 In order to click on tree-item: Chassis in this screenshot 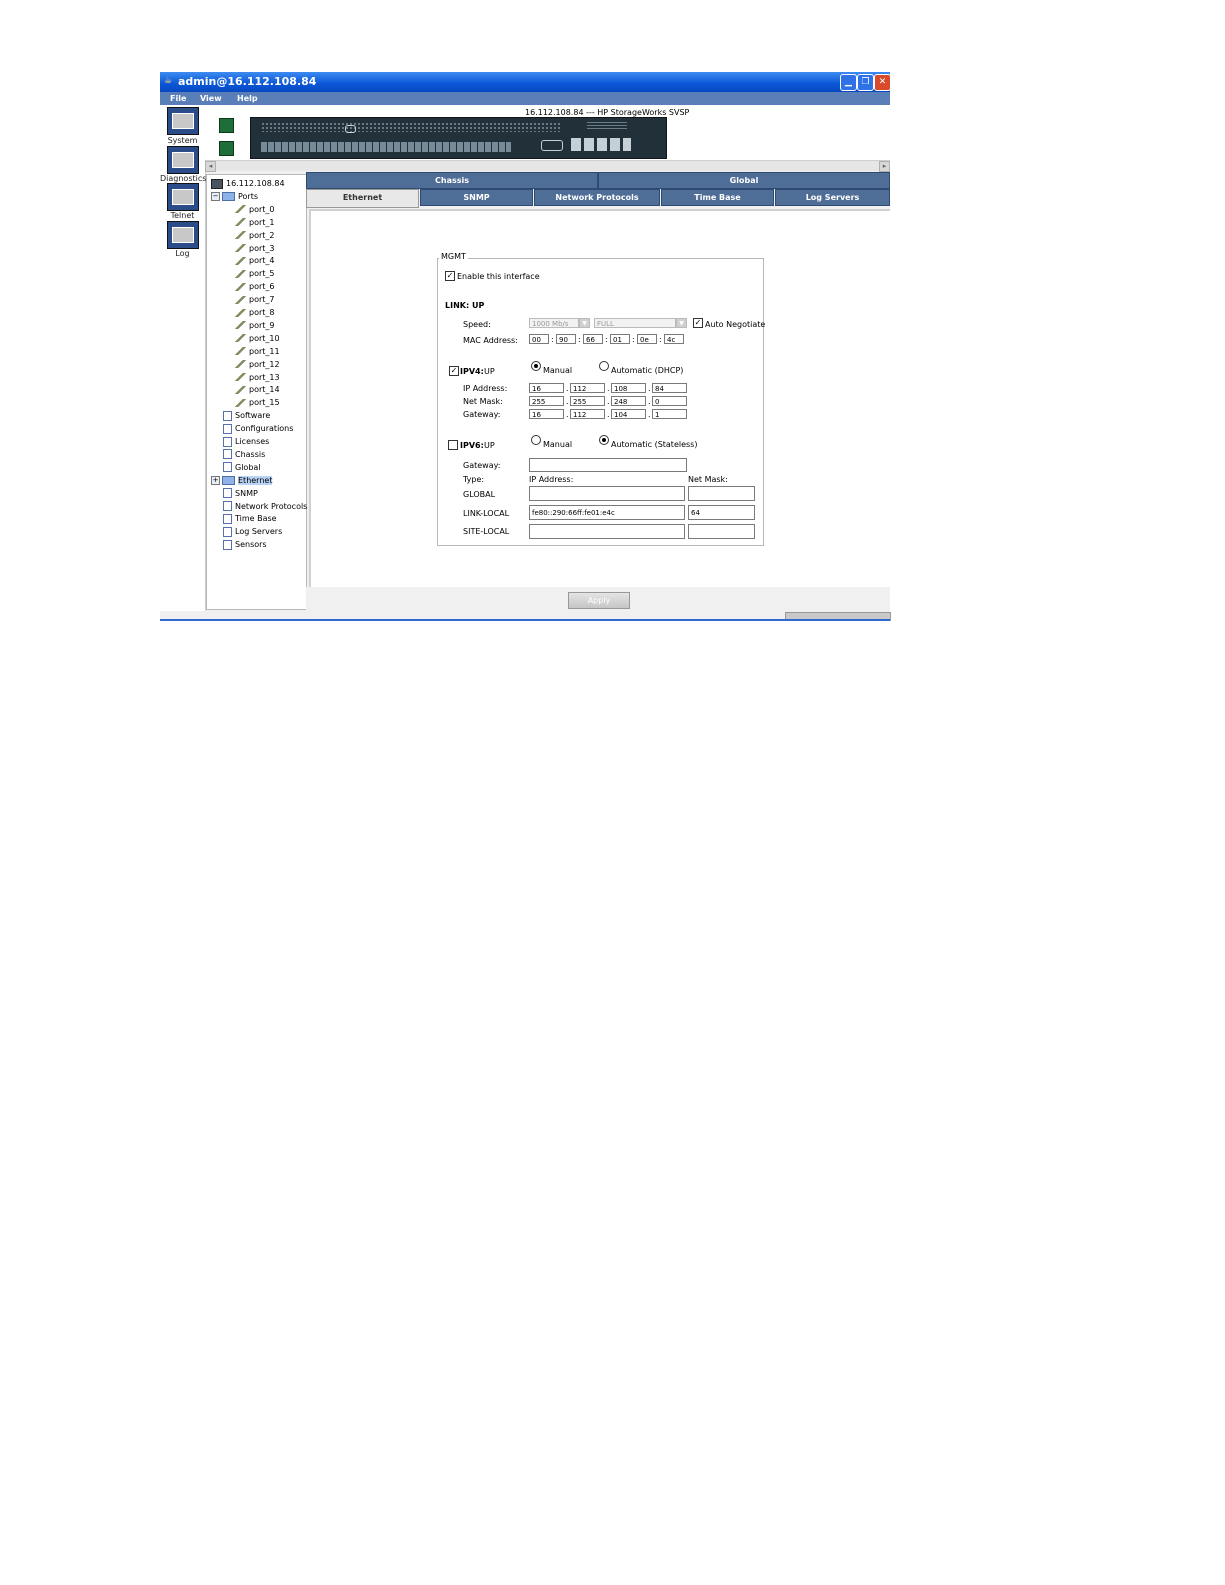, I will do `click(244, 455)`.